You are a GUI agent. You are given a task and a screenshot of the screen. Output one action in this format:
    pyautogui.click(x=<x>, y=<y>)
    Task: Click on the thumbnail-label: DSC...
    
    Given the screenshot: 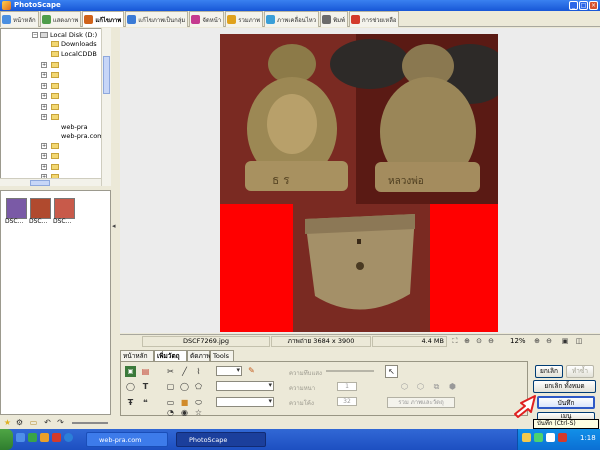 What is the action you would take?
    pyautogui.click(x=14, y=221)
    